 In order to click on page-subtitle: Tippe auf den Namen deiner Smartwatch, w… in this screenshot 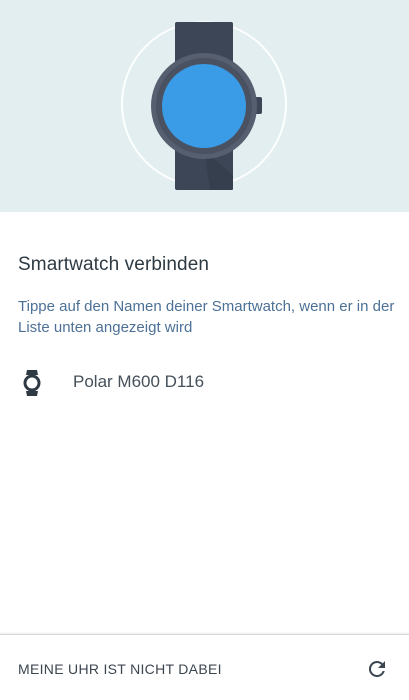, I will do `click(206, 317)`.